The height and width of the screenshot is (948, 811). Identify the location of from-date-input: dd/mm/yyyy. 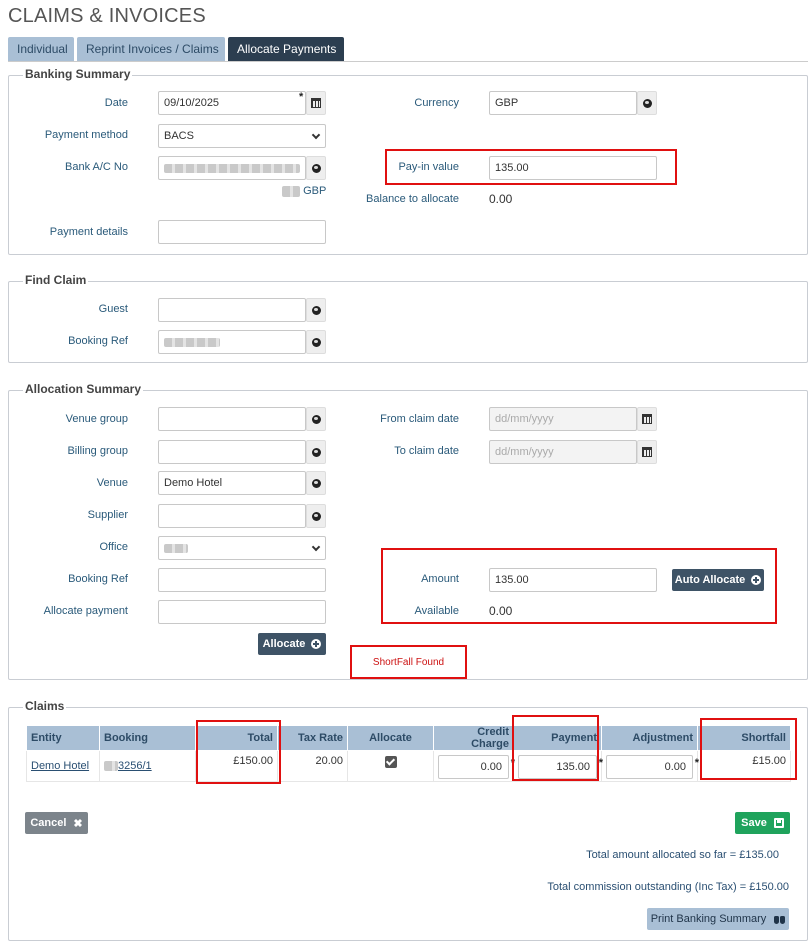
(563, 419).